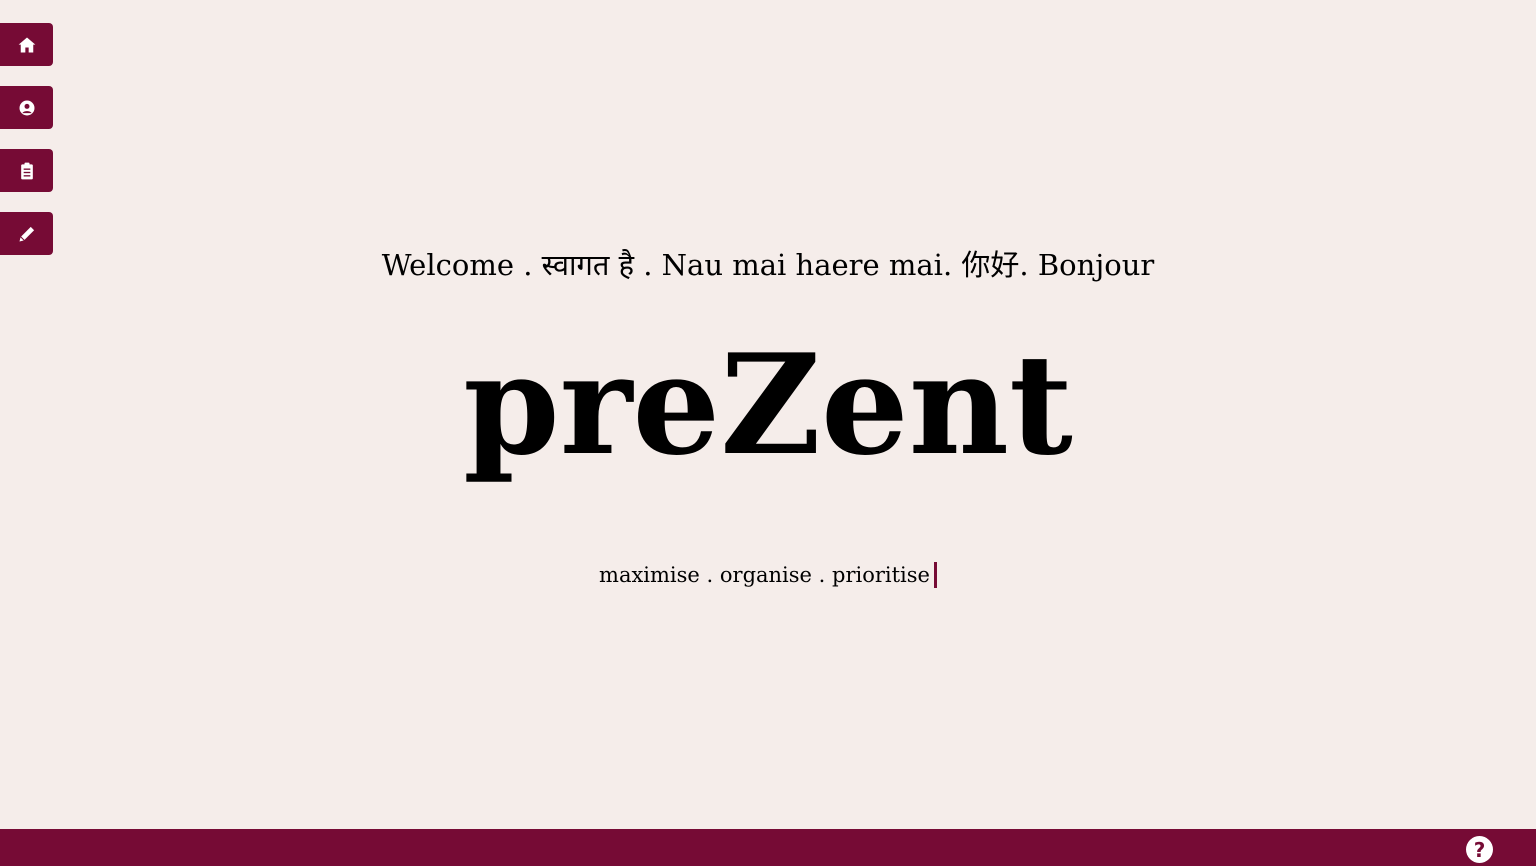 This screenshot has width=1536, height=866. I want to click on question-circle-icon: ?, so click(1479, 849).